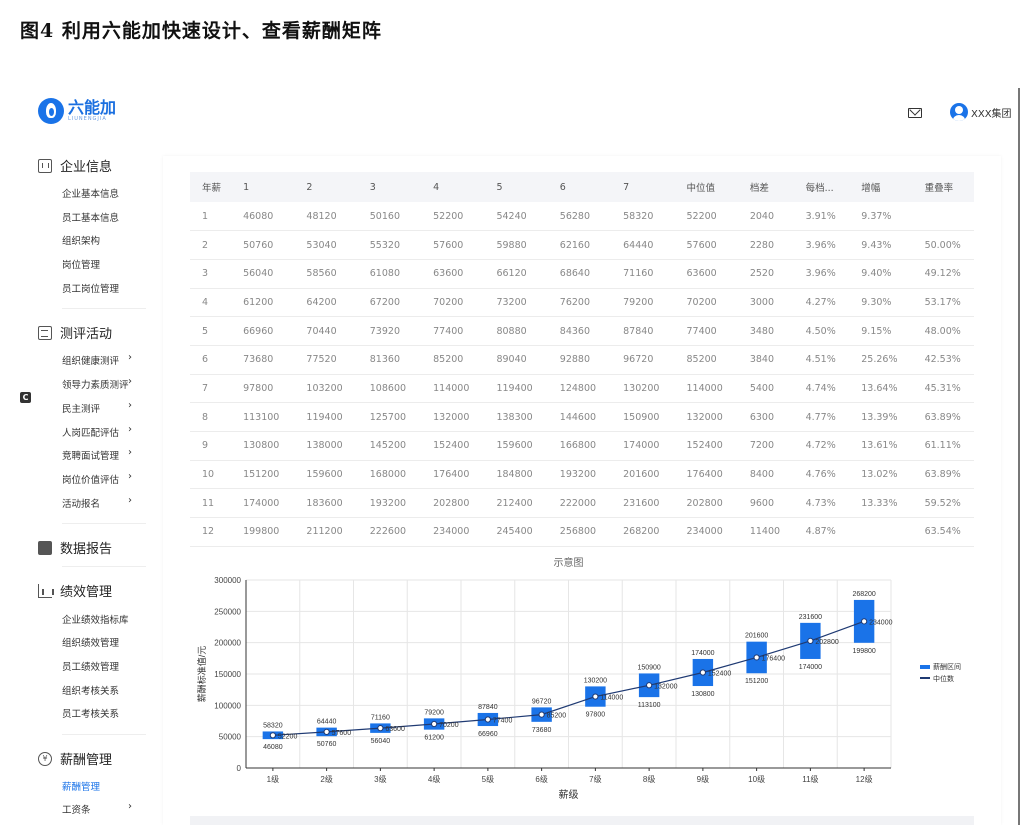  Describe the element at coordinates (665, 686) in the screenshot. I see `median-label: 132000` at that location.